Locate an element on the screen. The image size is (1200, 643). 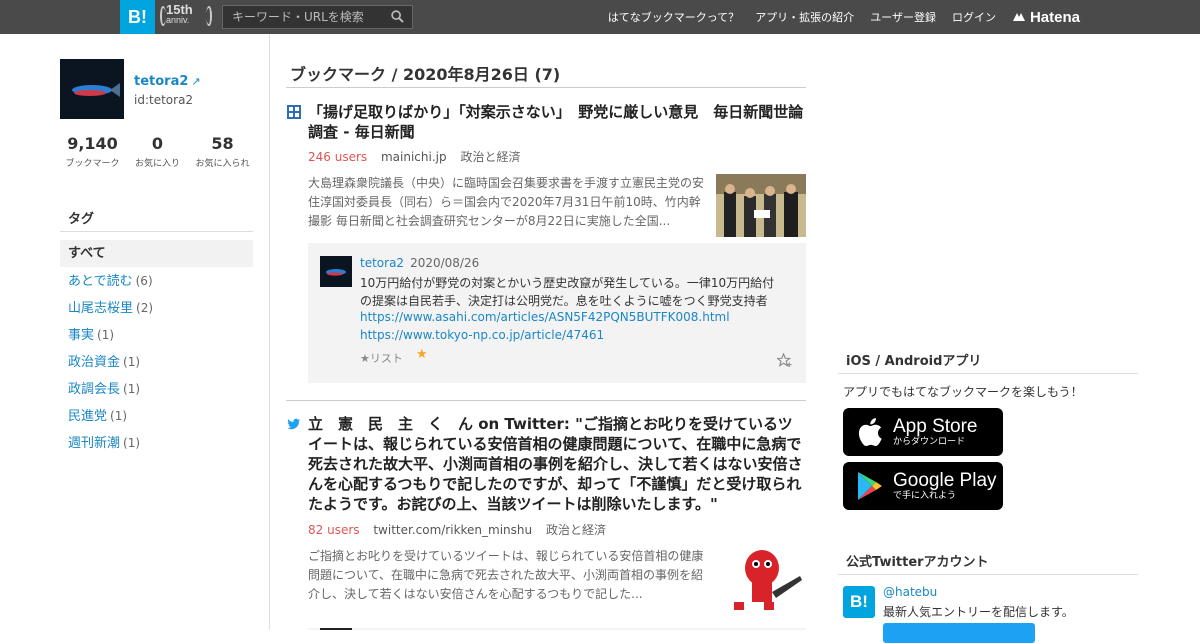
mainichi-favicon-icon is located at coordinates (294, 112).